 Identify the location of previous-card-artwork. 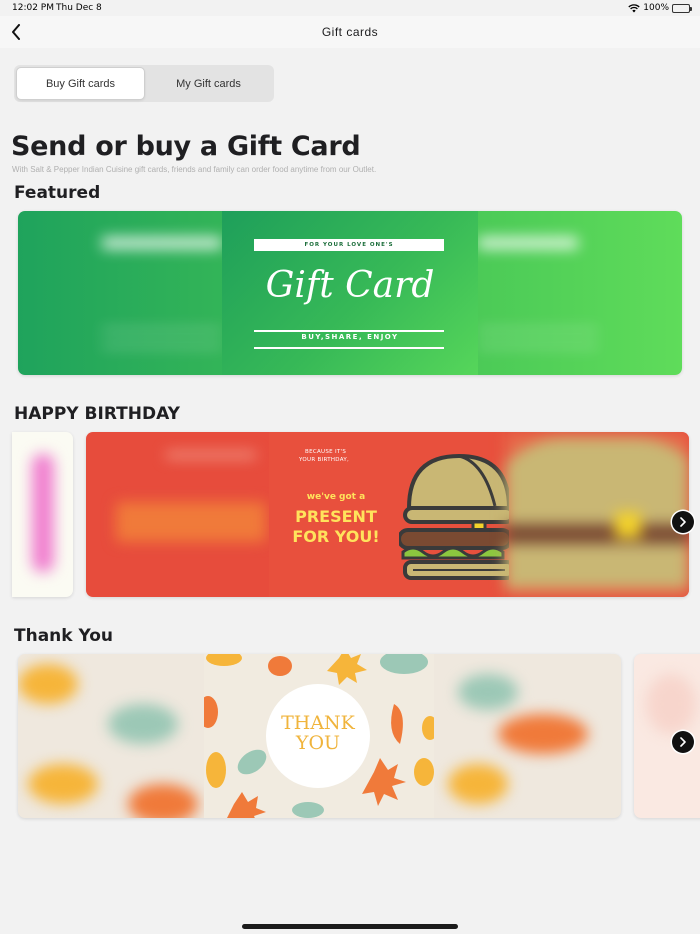
(43, 513).